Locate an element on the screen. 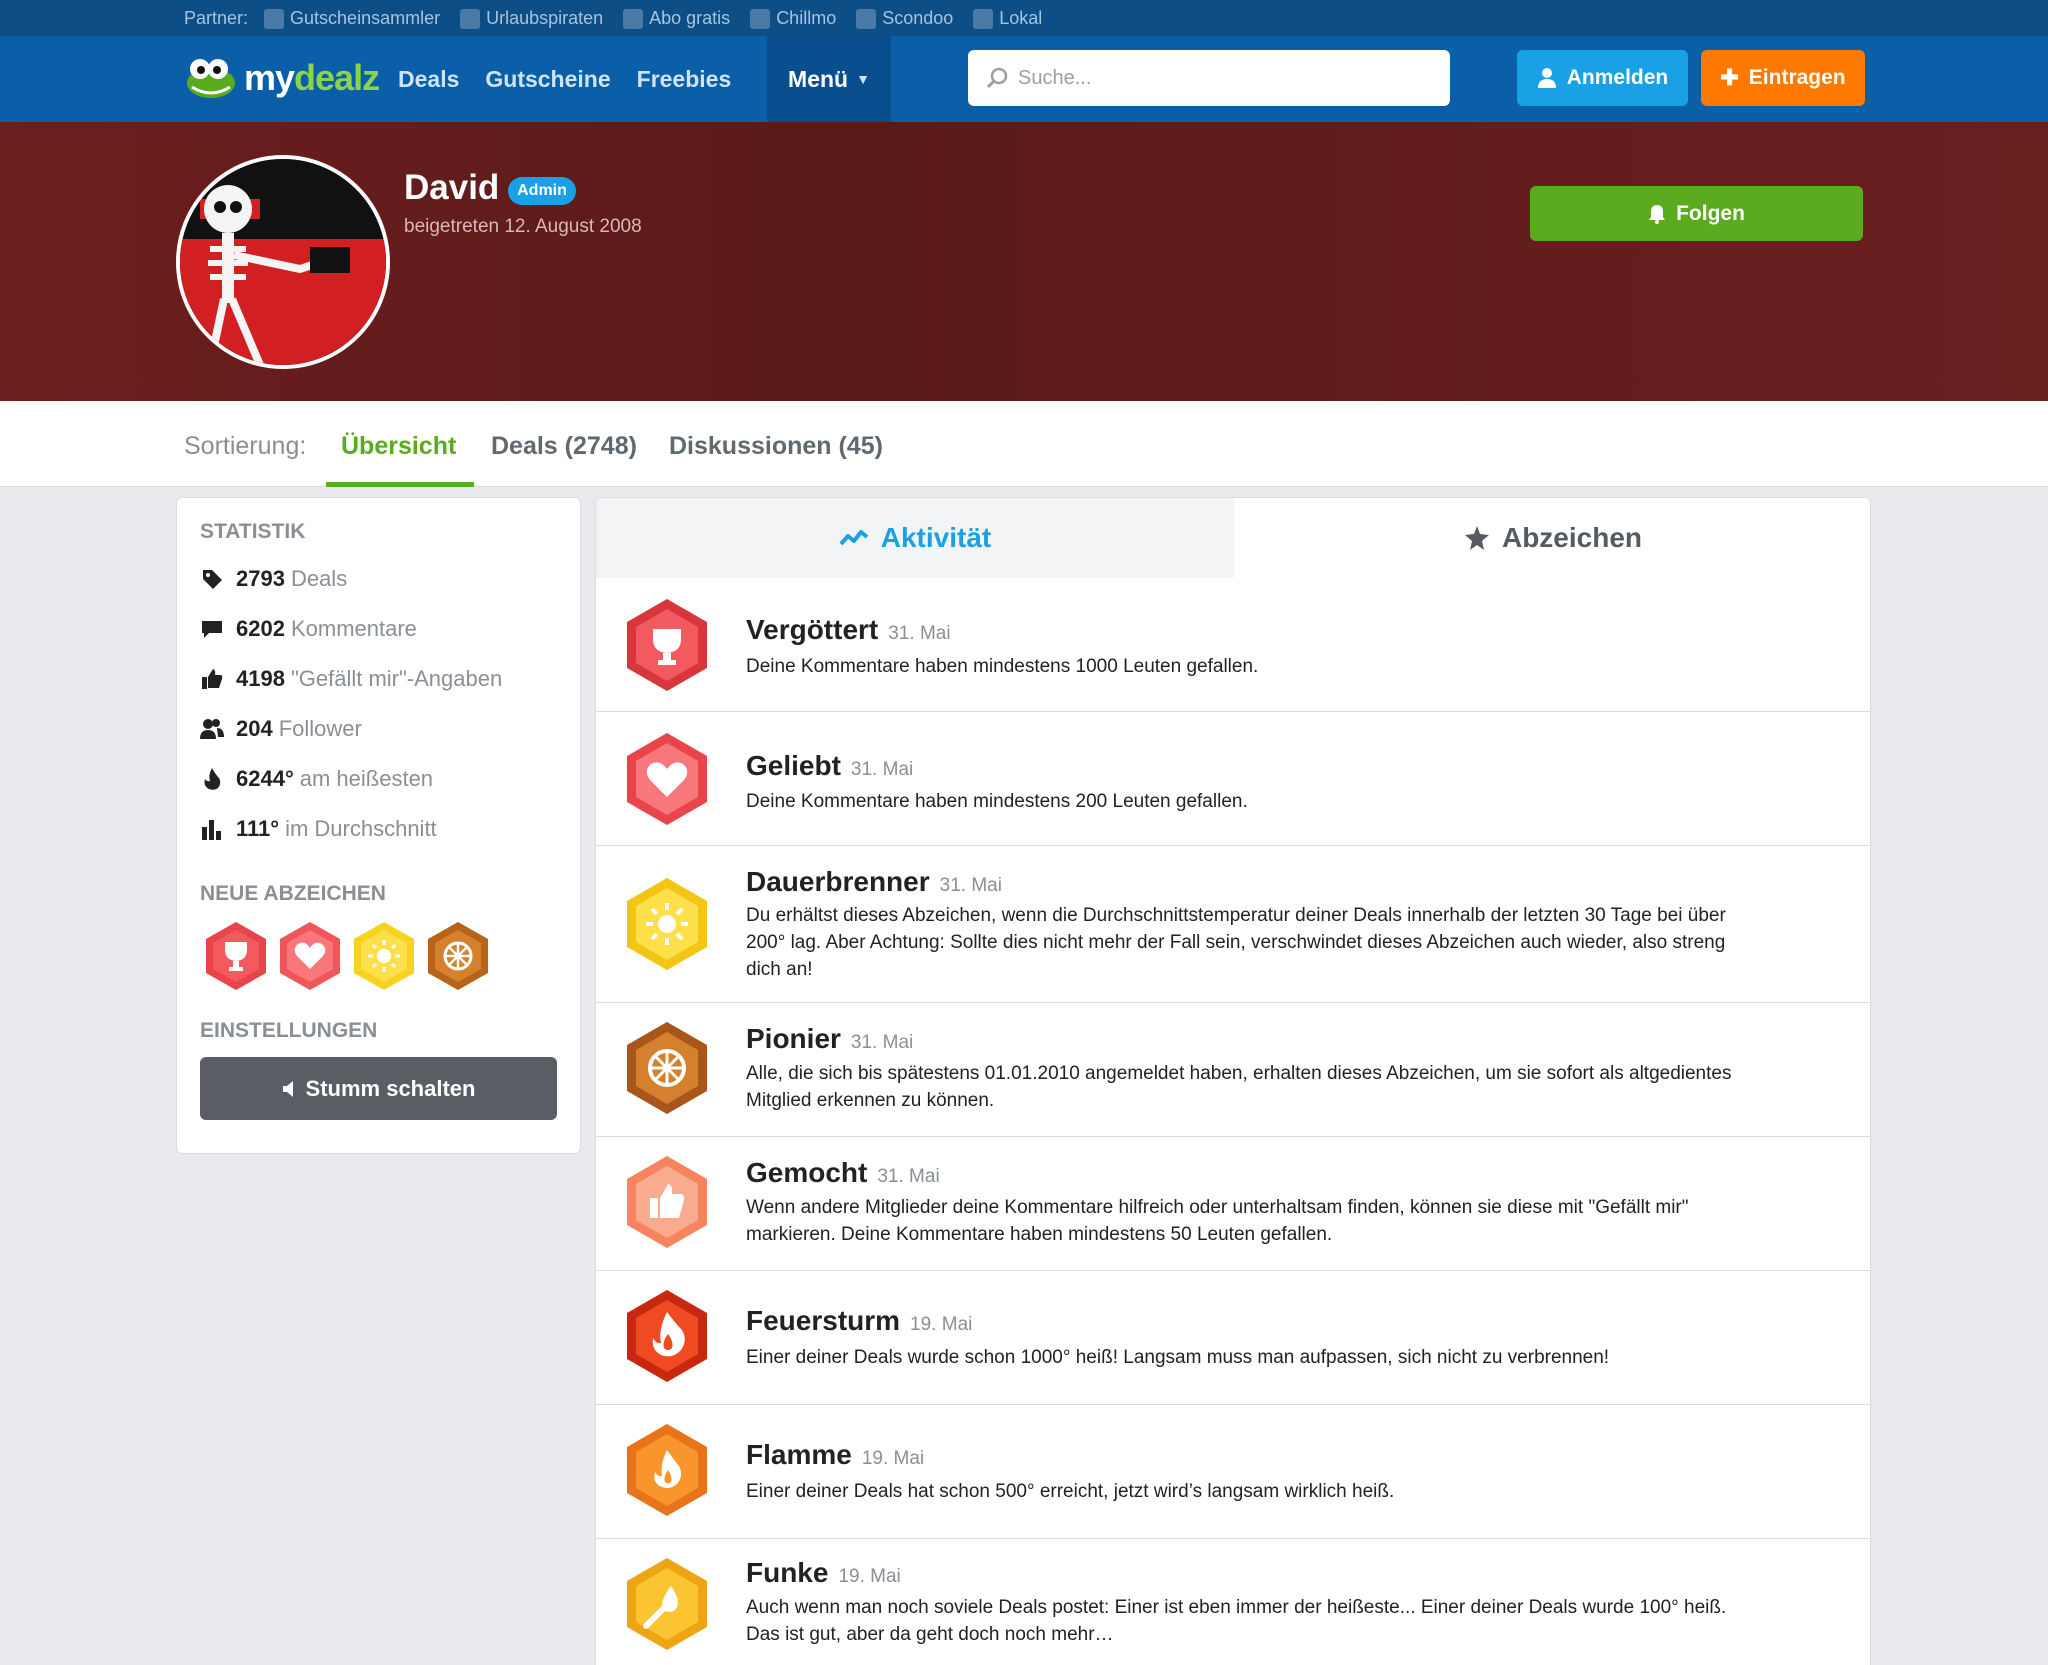  activity-title: Pionier 31. Mai is located at coordinates (829, 1039).